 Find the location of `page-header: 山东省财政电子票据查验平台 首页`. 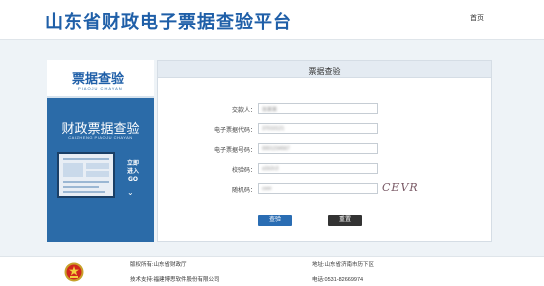

page-header: 山东省财政电子票据查验平台 首页 is located at coordinates (272, 20).